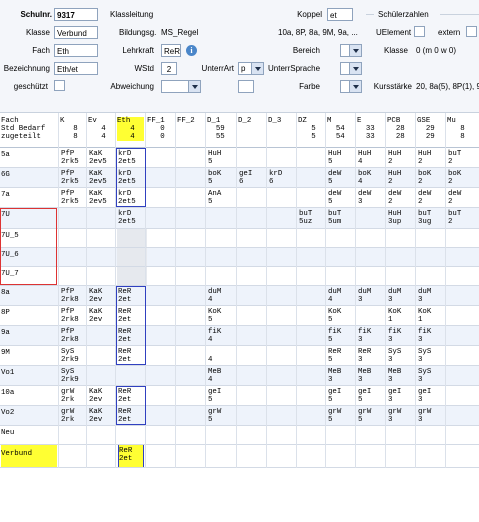 This screenshot has width=479, height=522. I want to click on uelement-checkbox, so click(419, 31).